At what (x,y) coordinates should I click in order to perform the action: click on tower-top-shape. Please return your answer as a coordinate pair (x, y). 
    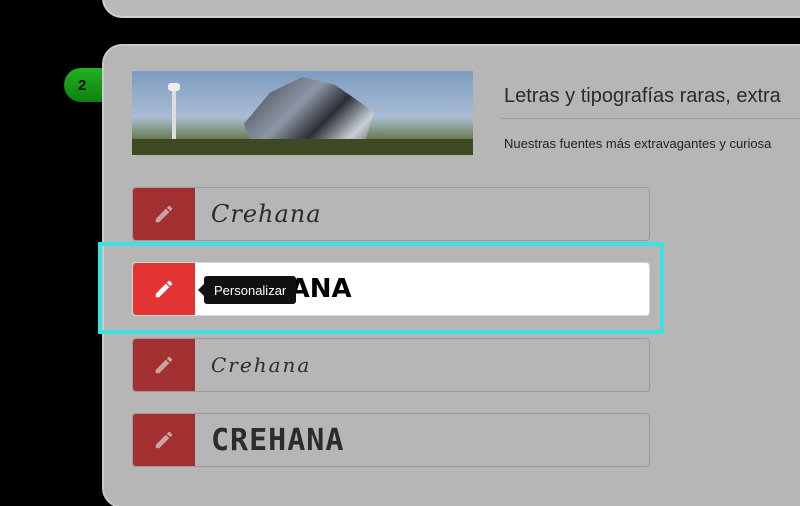
    Looking at the image, I should click on (174, 87).